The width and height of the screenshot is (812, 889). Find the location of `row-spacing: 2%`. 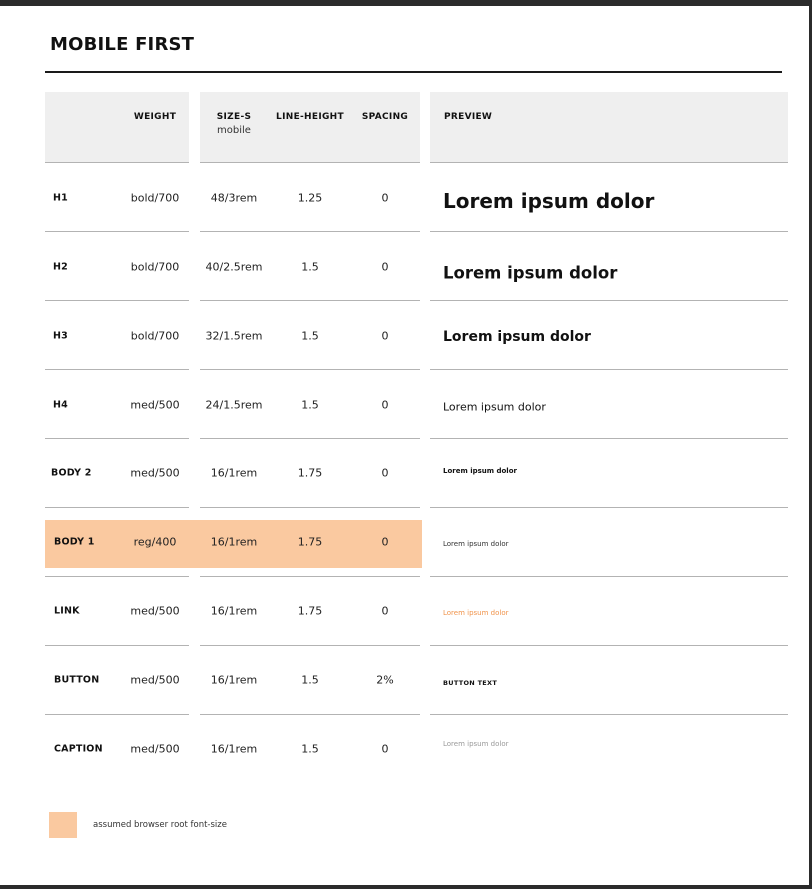

row-spacing: 2% is located at coordinates (385, 680).